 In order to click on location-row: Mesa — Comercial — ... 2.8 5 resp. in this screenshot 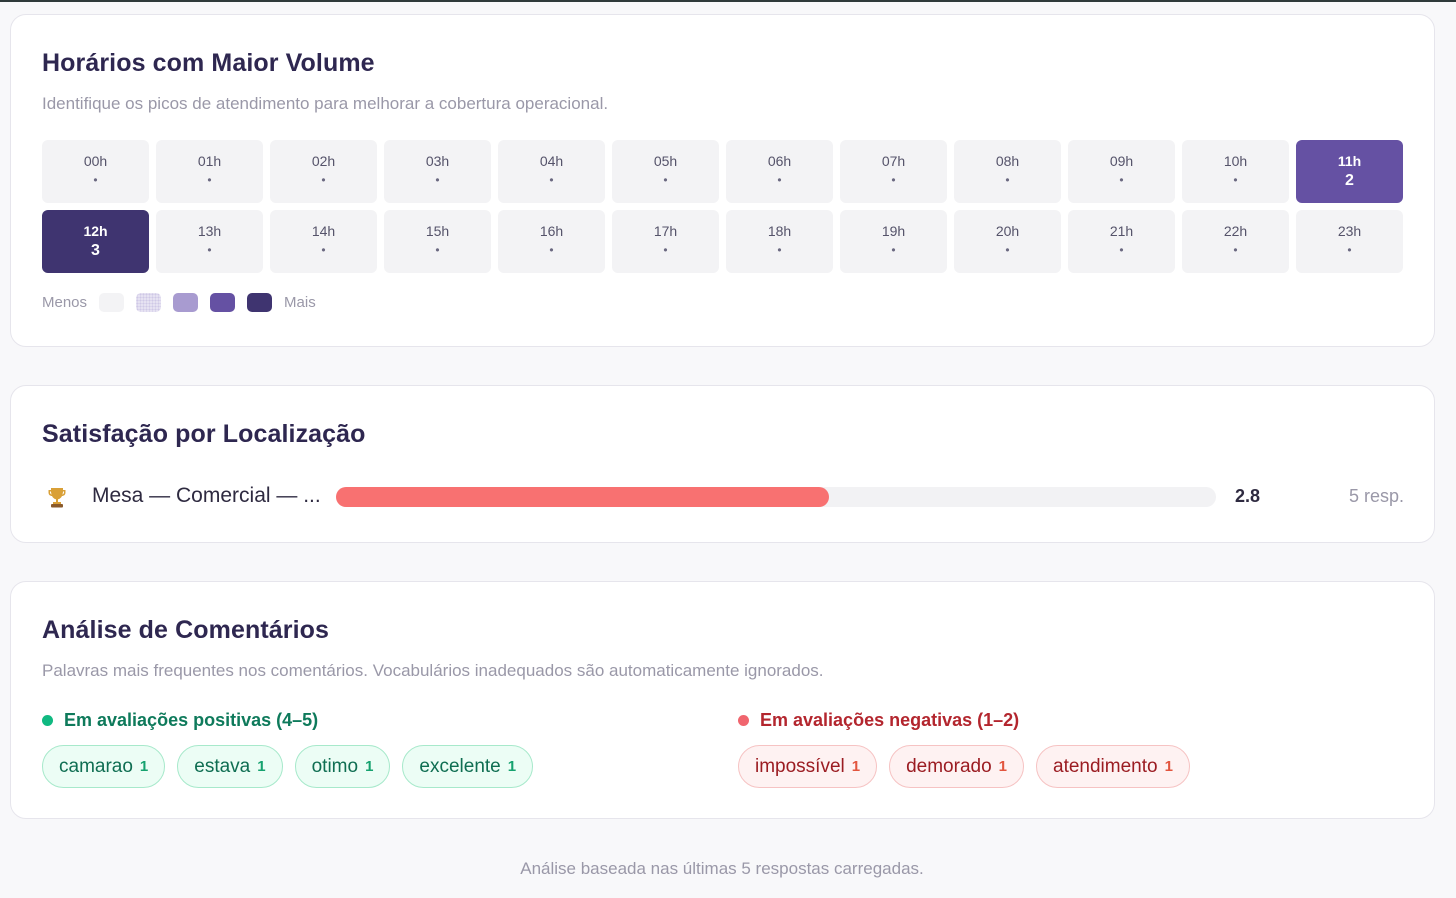, I will do `click(723, 497)`.